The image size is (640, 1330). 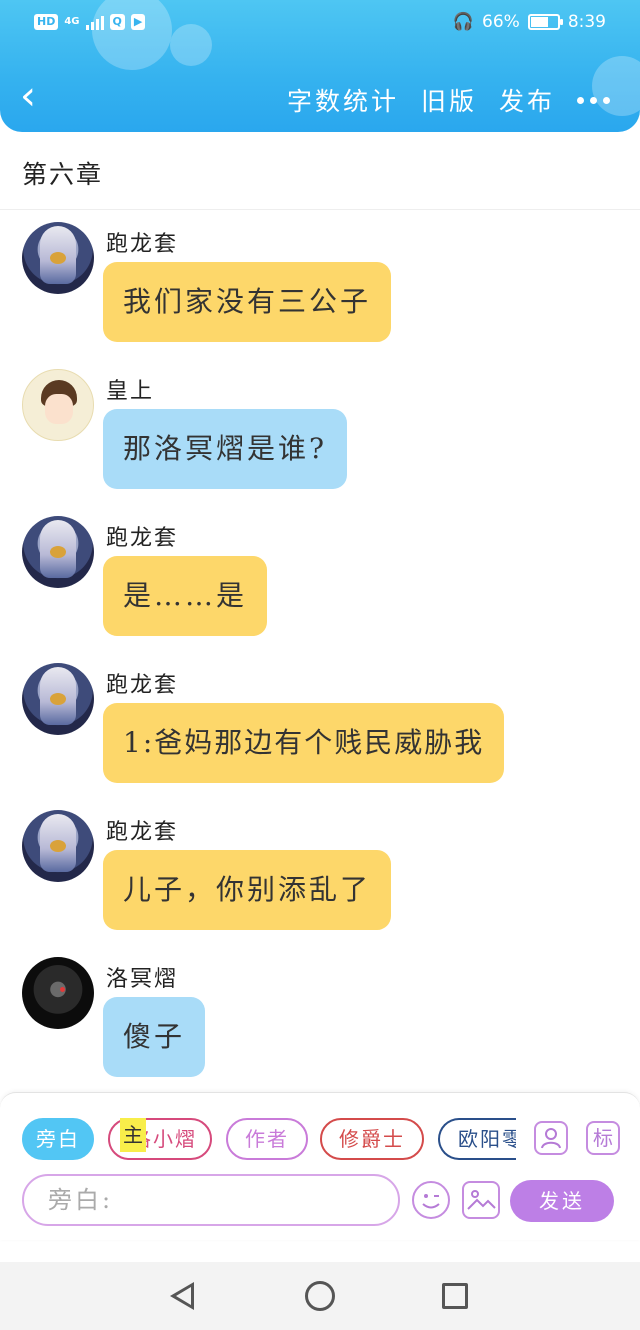 I want to click on headphone-icon: 🎧, so click(x=463, y=22).